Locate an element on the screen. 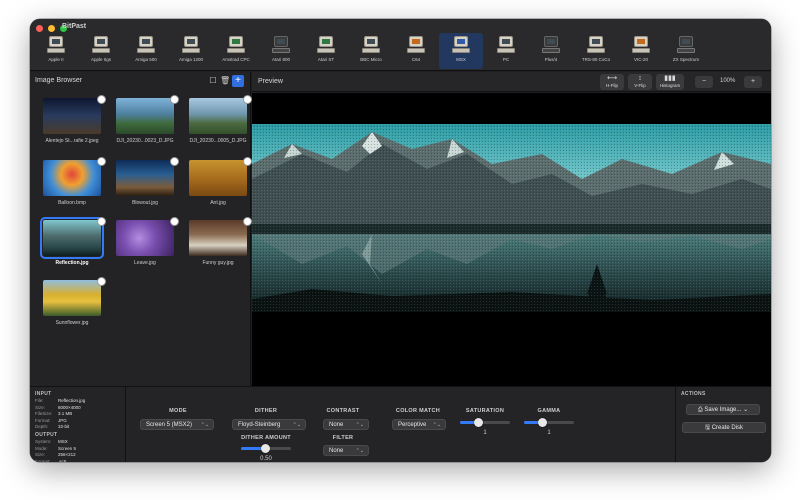 The width and height of the screenshot is (800, 500). dither-label: DITHER is located at coordinates (266, 411).